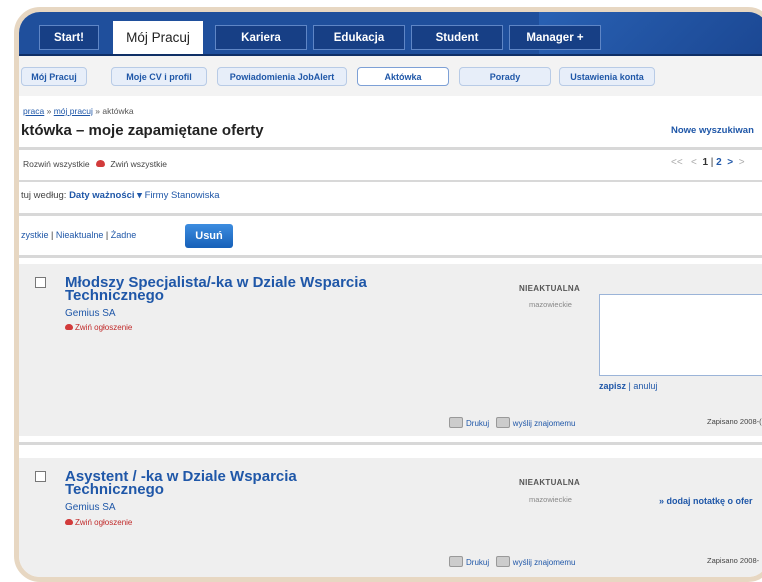 The image size is (762, 582). What do you see at coordinates (282, 76) in the screenshot?
I see `subnav-jobalert: Powiadomienia JobAlert` at bounding box center [282, 76].